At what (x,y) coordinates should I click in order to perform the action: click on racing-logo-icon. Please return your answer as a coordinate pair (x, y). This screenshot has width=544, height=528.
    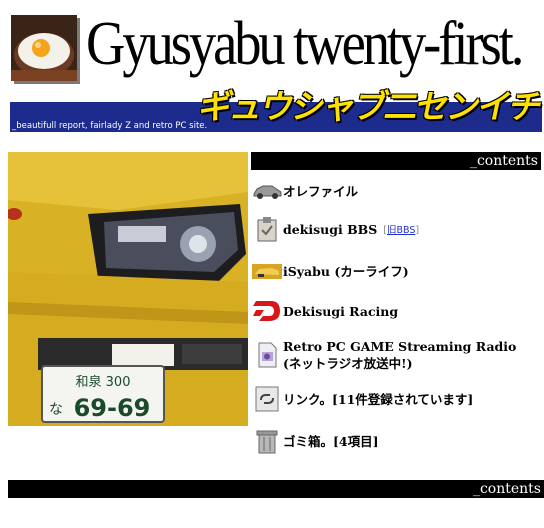
    Looking at the image, I should click on (267, 311).